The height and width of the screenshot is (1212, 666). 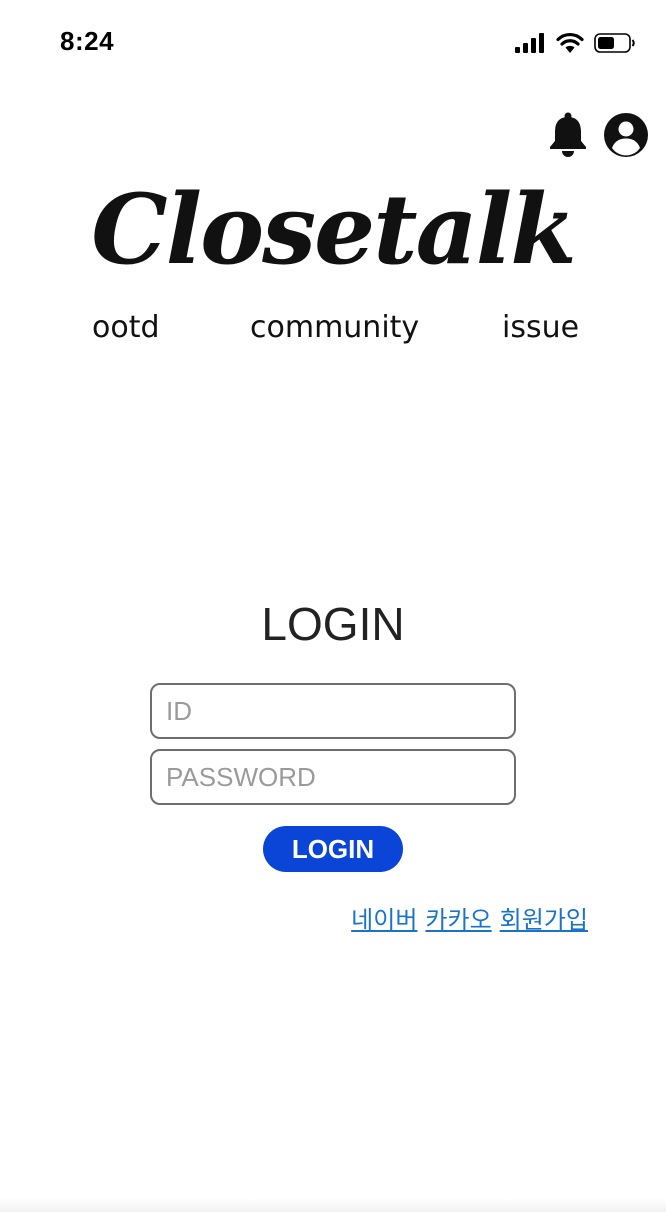 What do you see at coordinates (626, 135) in the screenshot?
I see `account-icon` at bounding box center [626, 135].